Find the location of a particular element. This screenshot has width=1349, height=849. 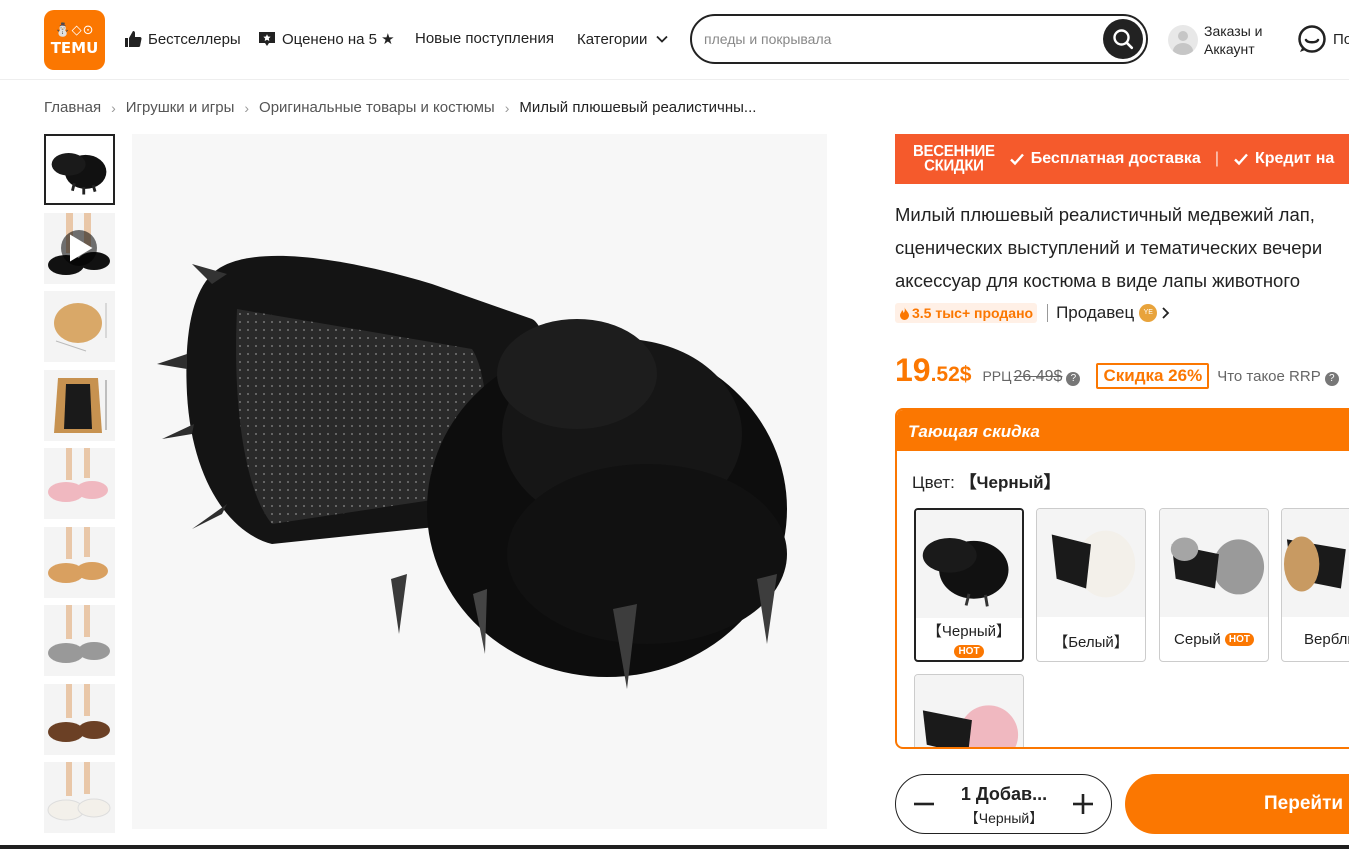

sold-badge: 3.5 тыс+ продано is located at coordinates (966, 313).